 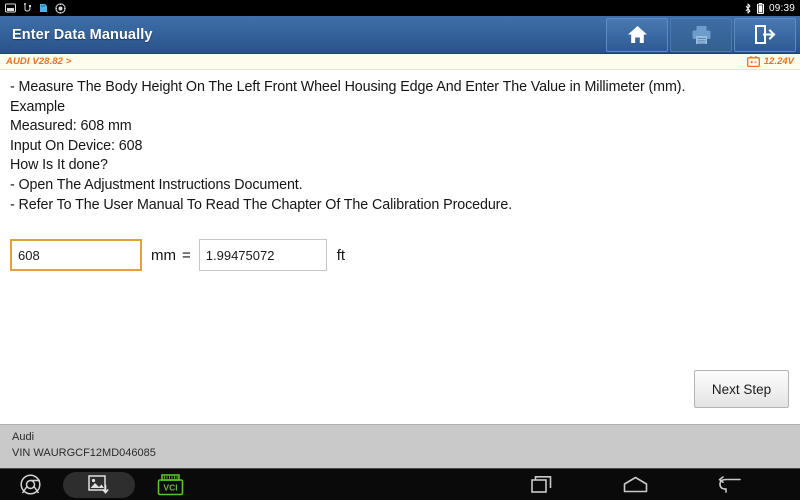 I want to click on browser-icon, so click(x=30, y=484).